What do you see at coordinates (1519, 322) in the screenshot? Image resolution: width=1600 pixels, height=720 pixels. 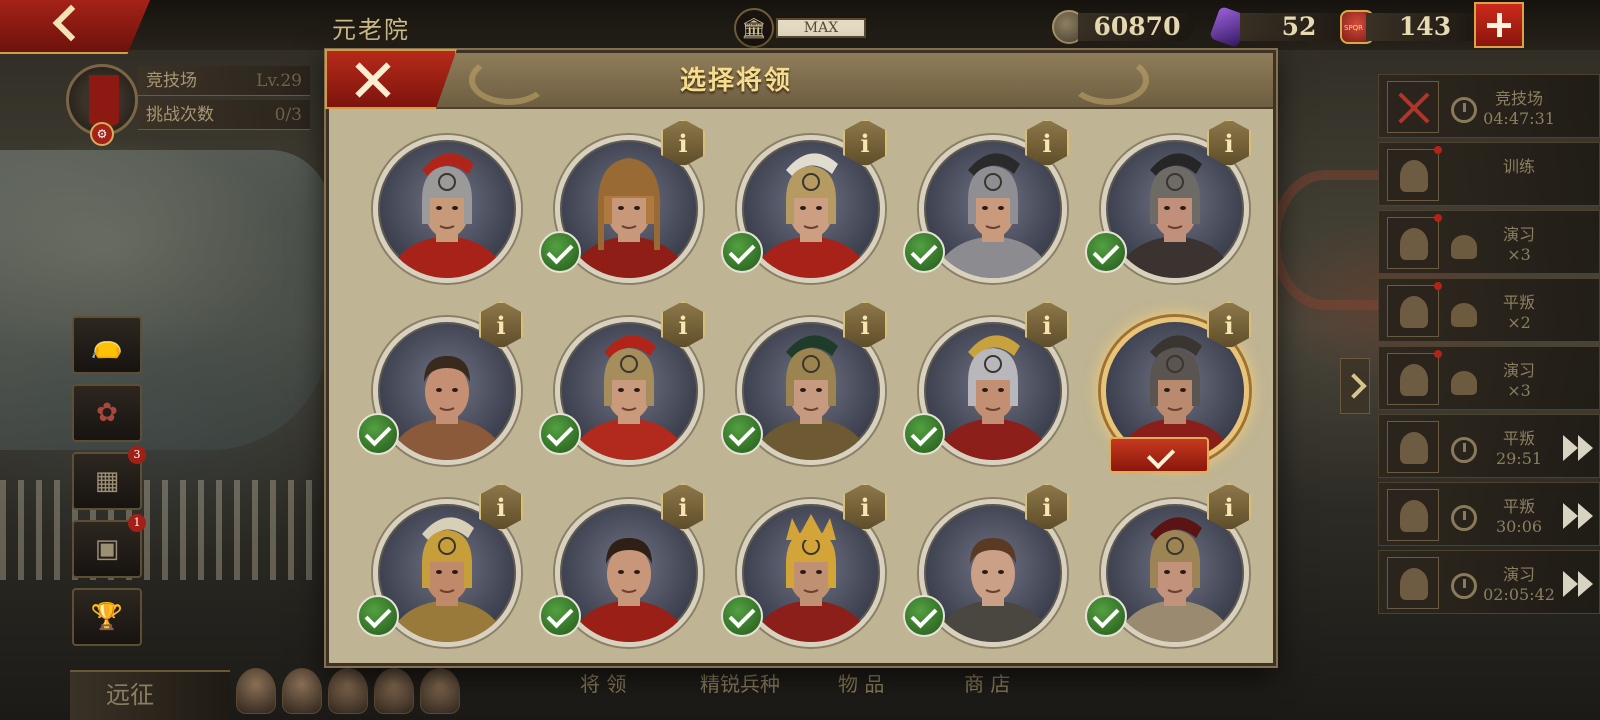 I see `event-subtext: ×2` at bounding box center [1519, 322].